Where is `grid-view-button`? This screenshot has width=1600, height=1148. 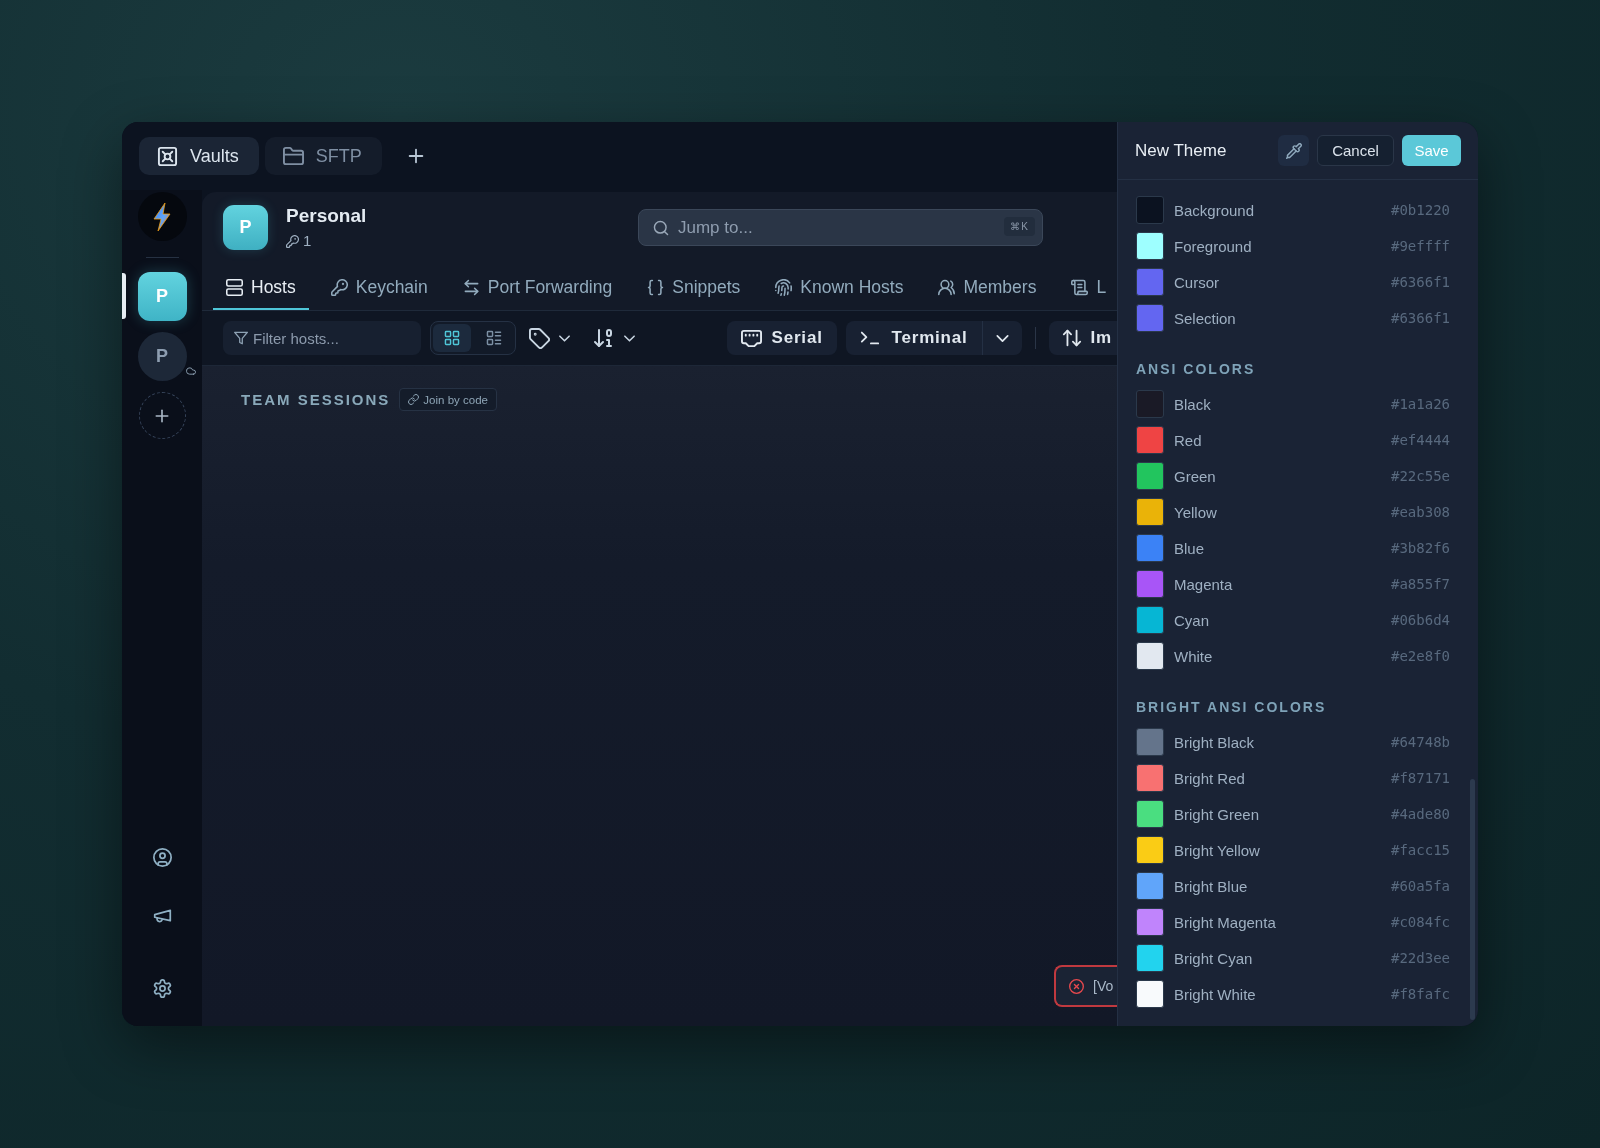 grid-view-button is located at coordinates (452, 338).